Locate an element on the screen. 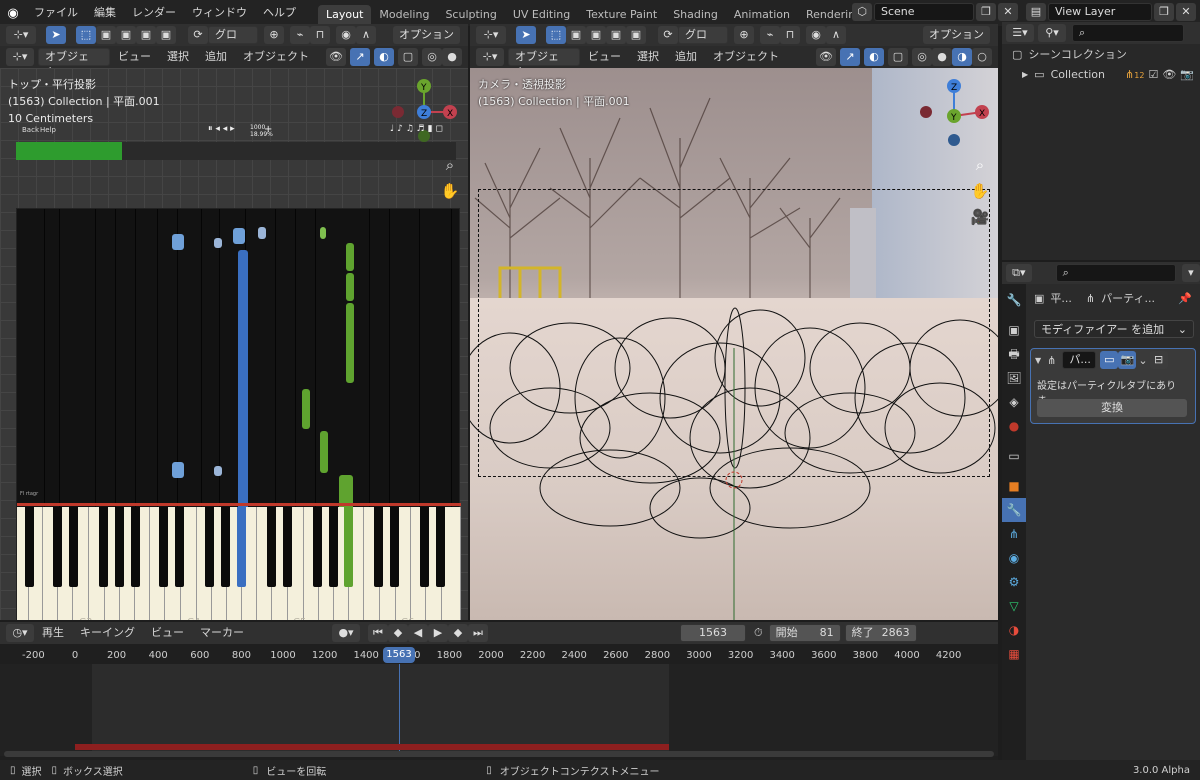 This screenshot has height=780, width=1200. instrument-icons: ♩ ♪ ♫ ♬ ▮ ◻ is located at coordinates (416, 129).